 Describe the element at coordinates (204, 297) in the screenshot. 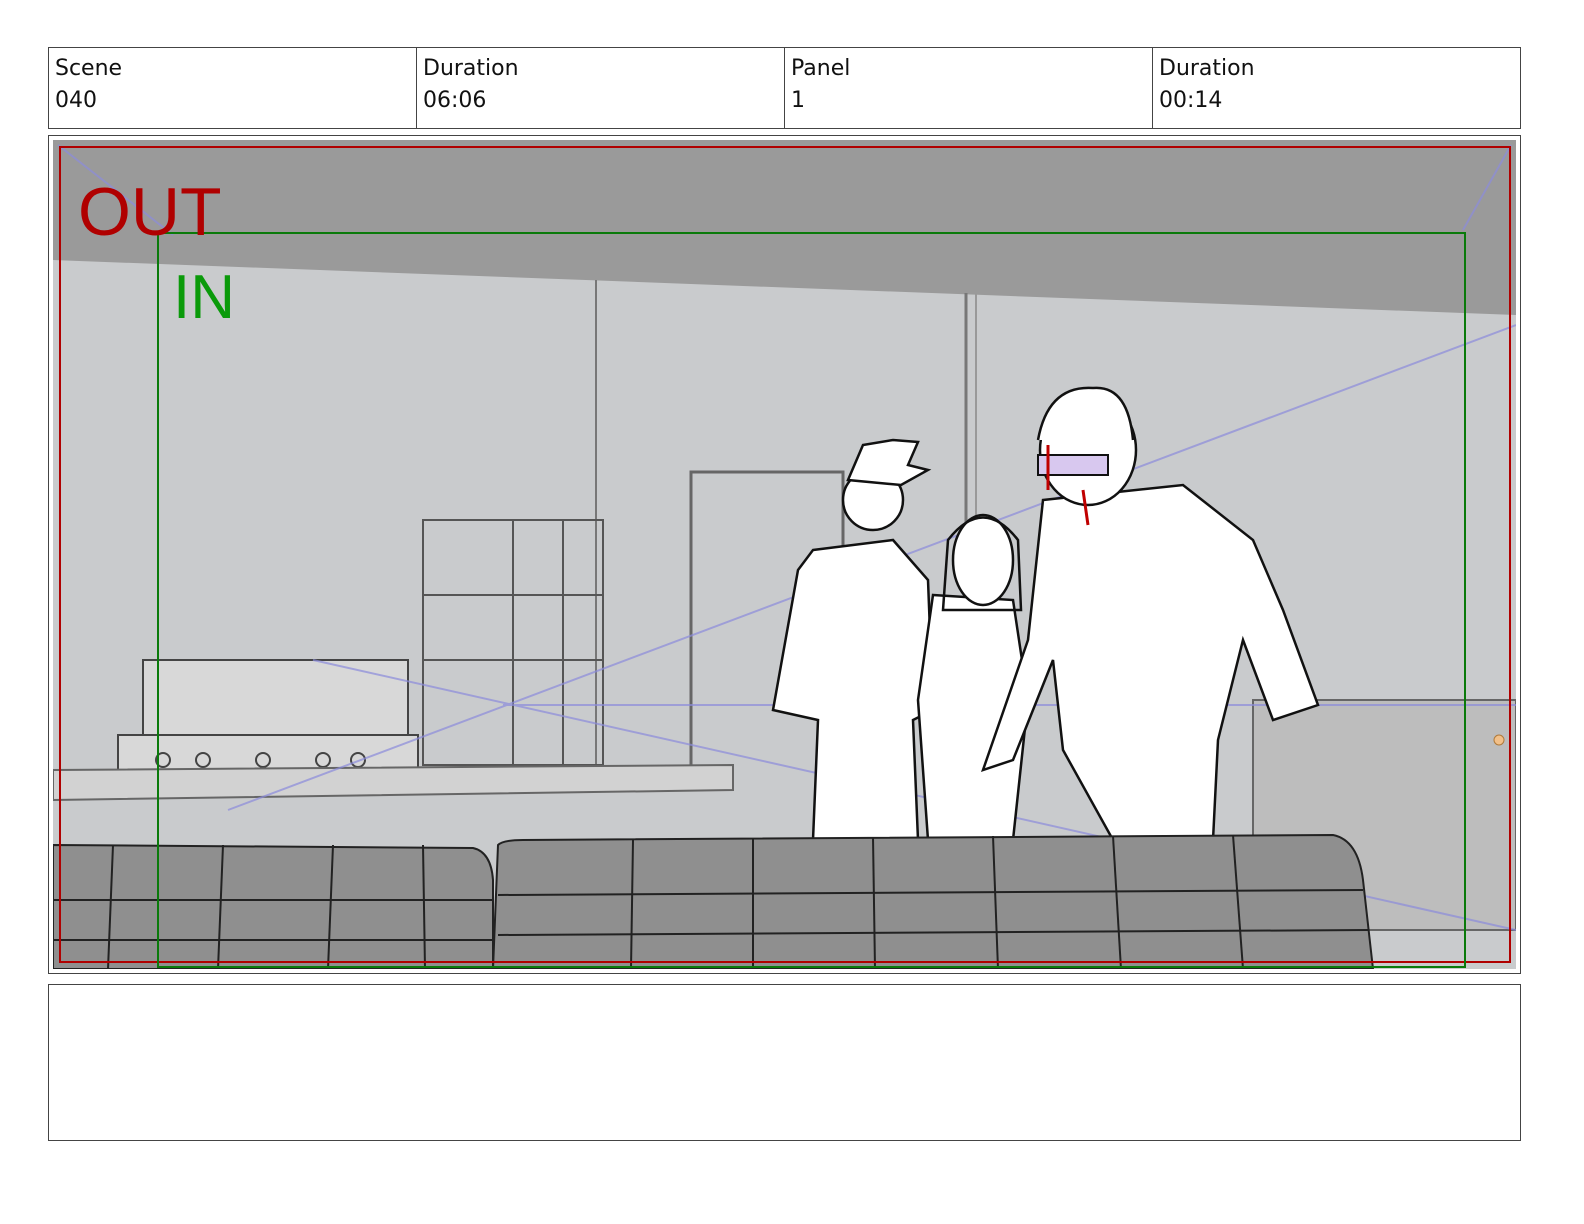

I see `in-label: IN` at that location.